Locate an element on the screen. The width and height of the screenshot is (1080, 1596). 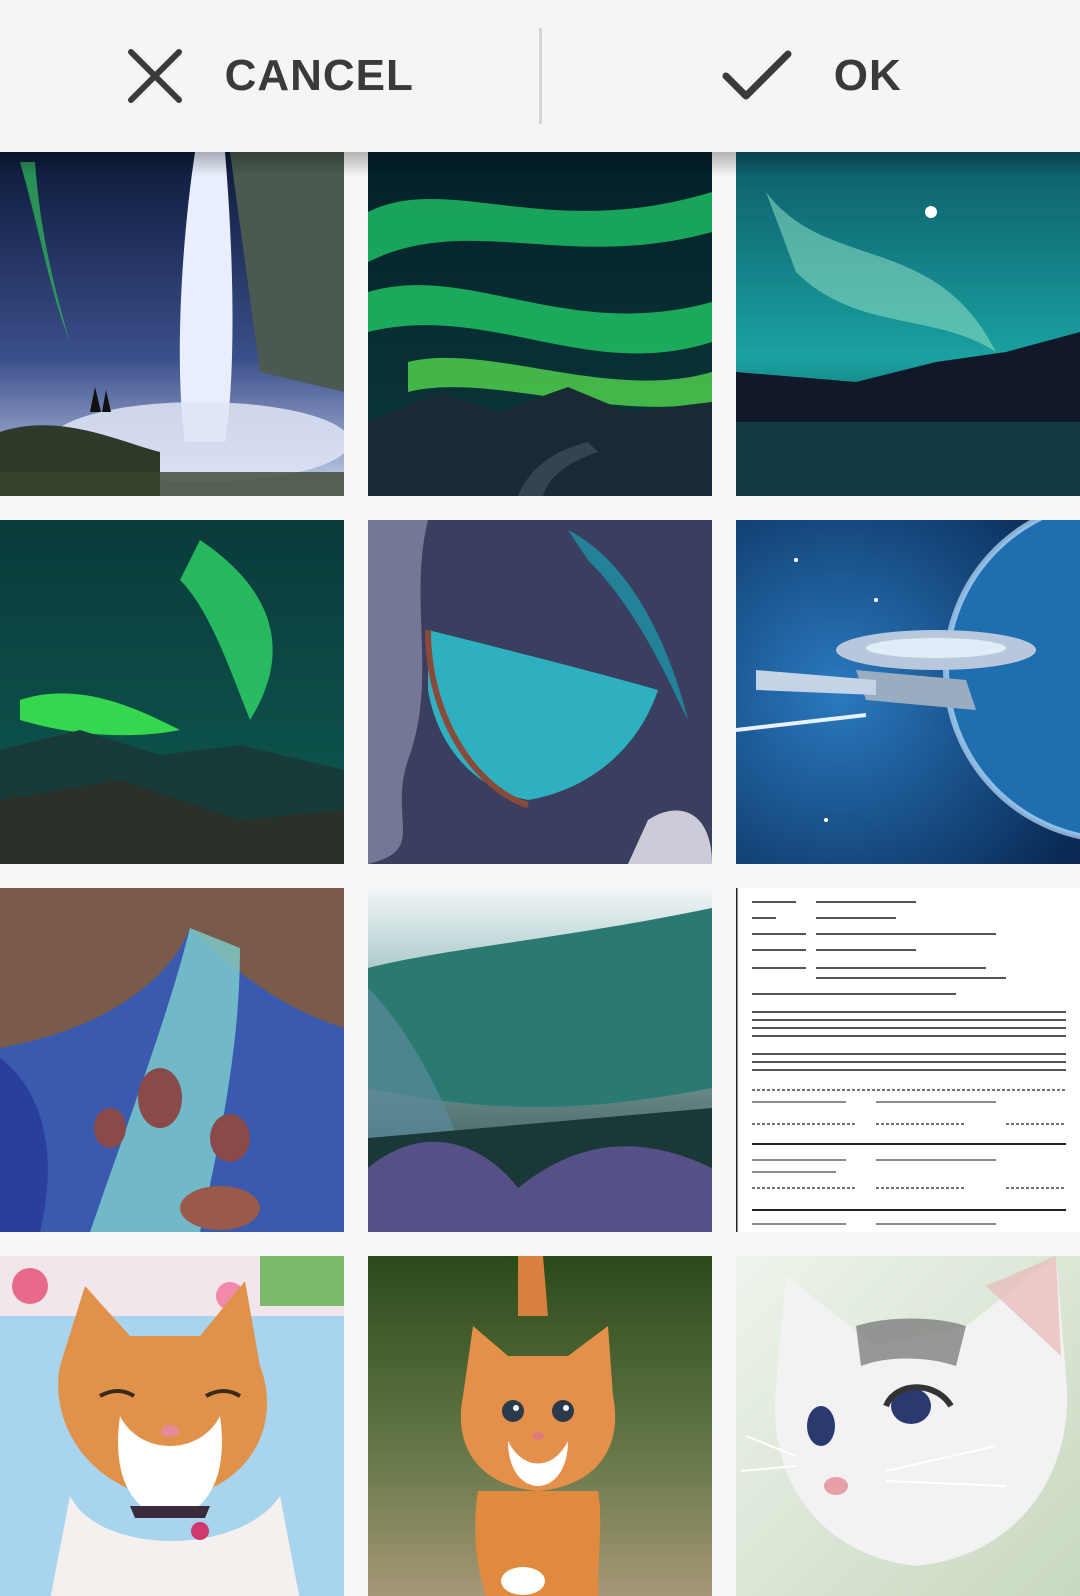
image-thumbnail-aurora-lake is located at coordinates (908, 324).